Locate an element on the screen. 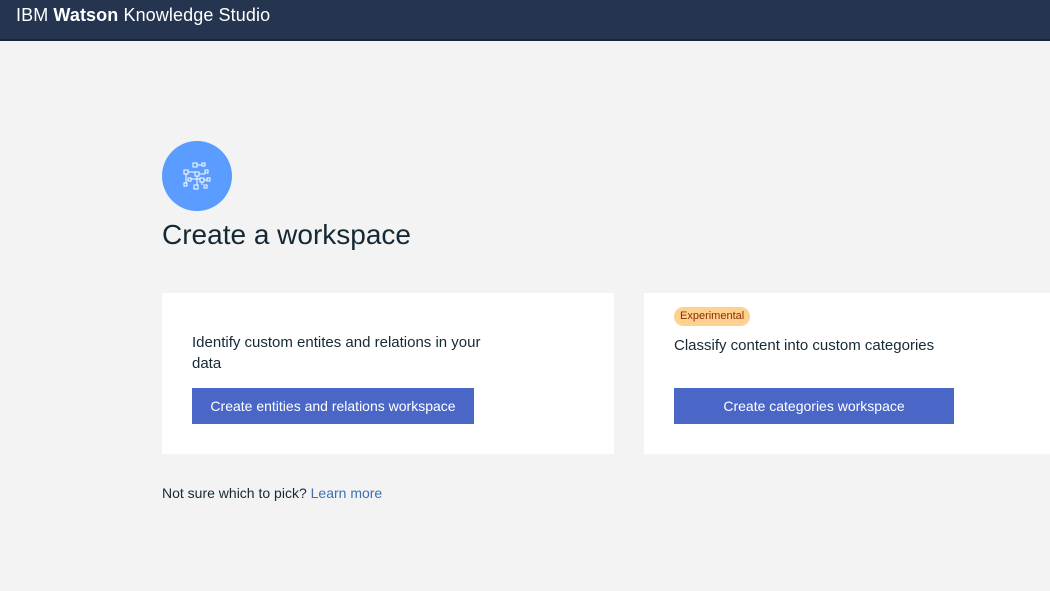 The width and height of the screenshot is (1050, 591). page-title: Create a workspace is located at coordinates (287, 234).